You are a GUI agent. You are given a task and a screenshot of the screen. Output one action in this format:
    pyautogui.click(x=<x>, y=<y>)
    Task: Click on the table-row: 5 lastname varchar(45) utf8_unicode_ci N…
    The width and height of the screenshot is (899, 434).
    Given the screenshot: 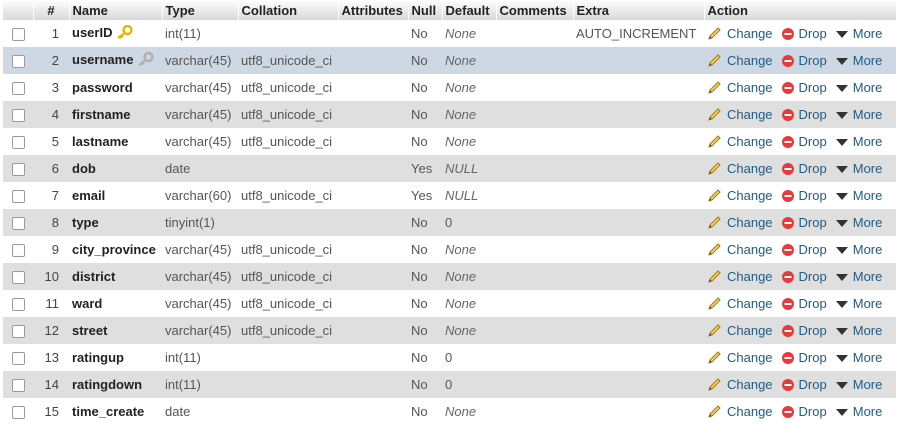 What is the action you would take?
    pyautogui.click(x=449, y=141)
    